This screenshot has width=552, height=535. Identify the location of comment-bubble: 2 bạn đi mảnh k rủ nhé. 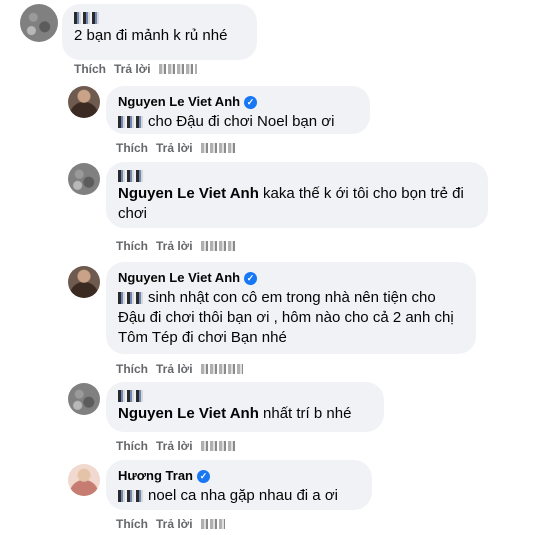
(159, 32).